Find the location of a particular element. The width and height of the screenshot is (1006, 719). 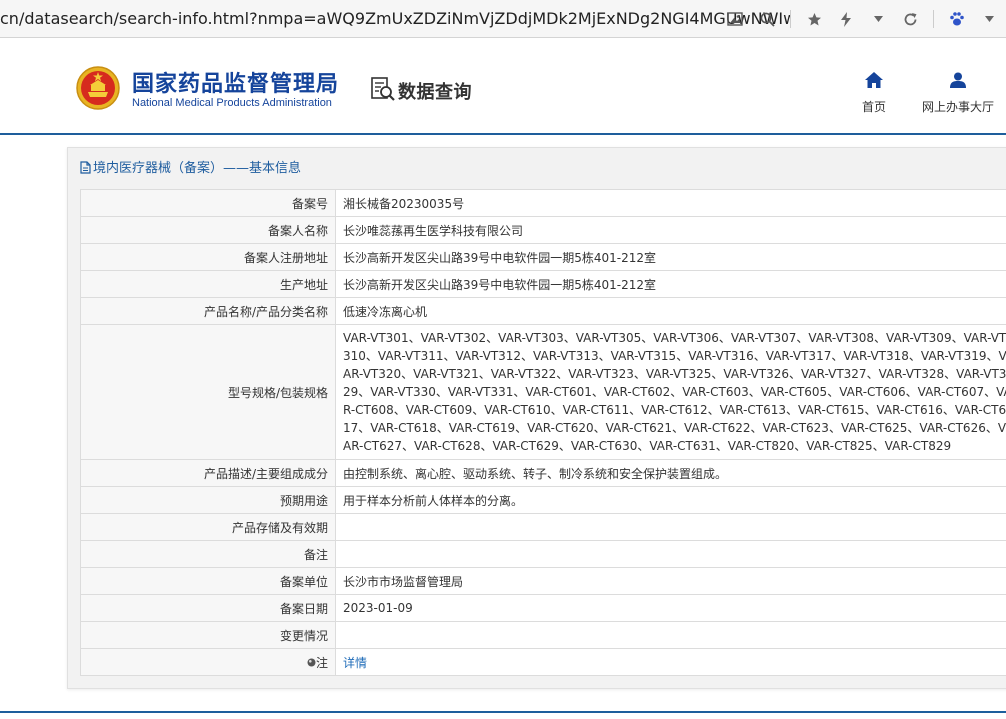

star-icon is located at coordinates (814, 19).